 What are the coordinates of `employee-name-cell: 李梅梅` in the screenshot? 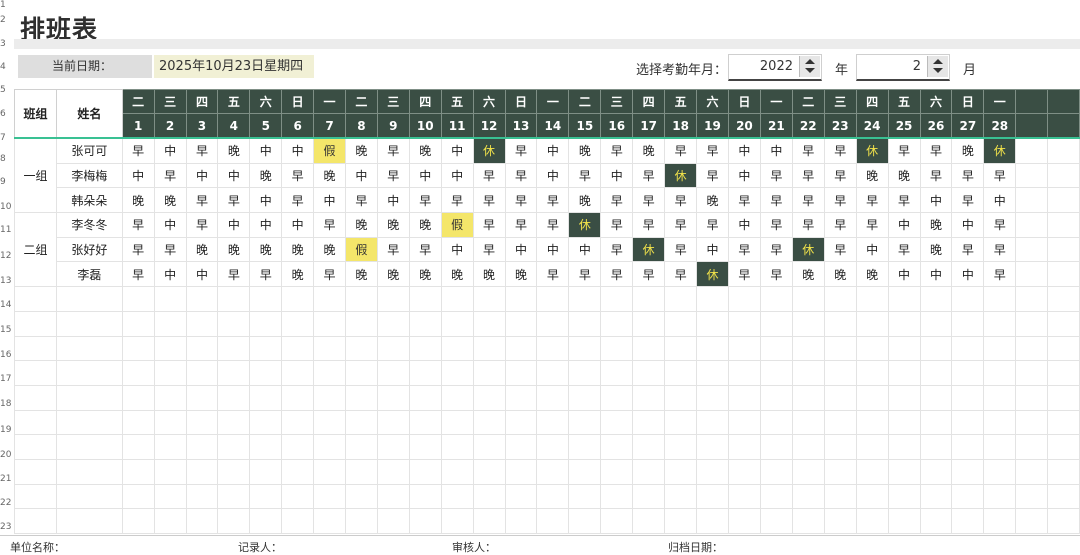 It's located at (89, 175).